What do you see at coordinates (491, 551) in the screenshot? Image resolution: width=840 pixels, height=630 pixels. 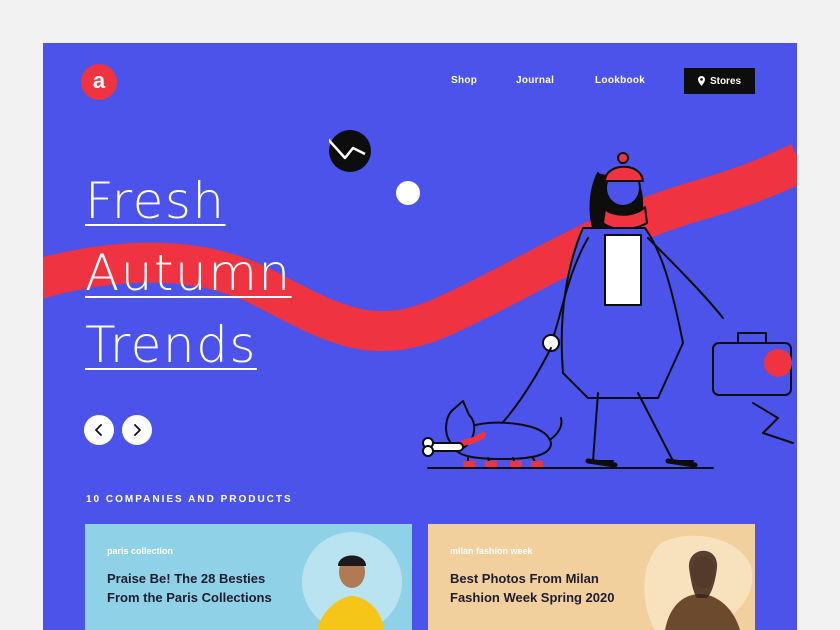 I see `card-tag: milan fashion week` at bounding box center [491, 551].